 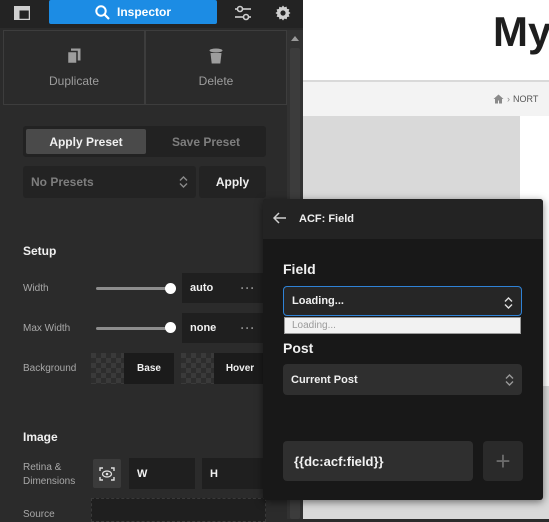 What do you see at coordinates (47, 328) in the screenshot?
I see `max-width-label: Max Width` at bounding box center [47, 328].